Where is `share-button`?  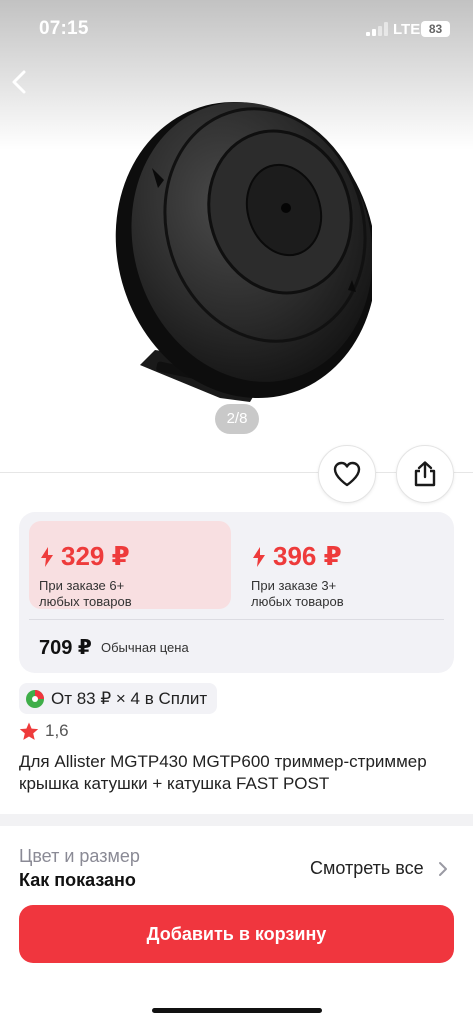 share-button is located at coordinates (425, 474).